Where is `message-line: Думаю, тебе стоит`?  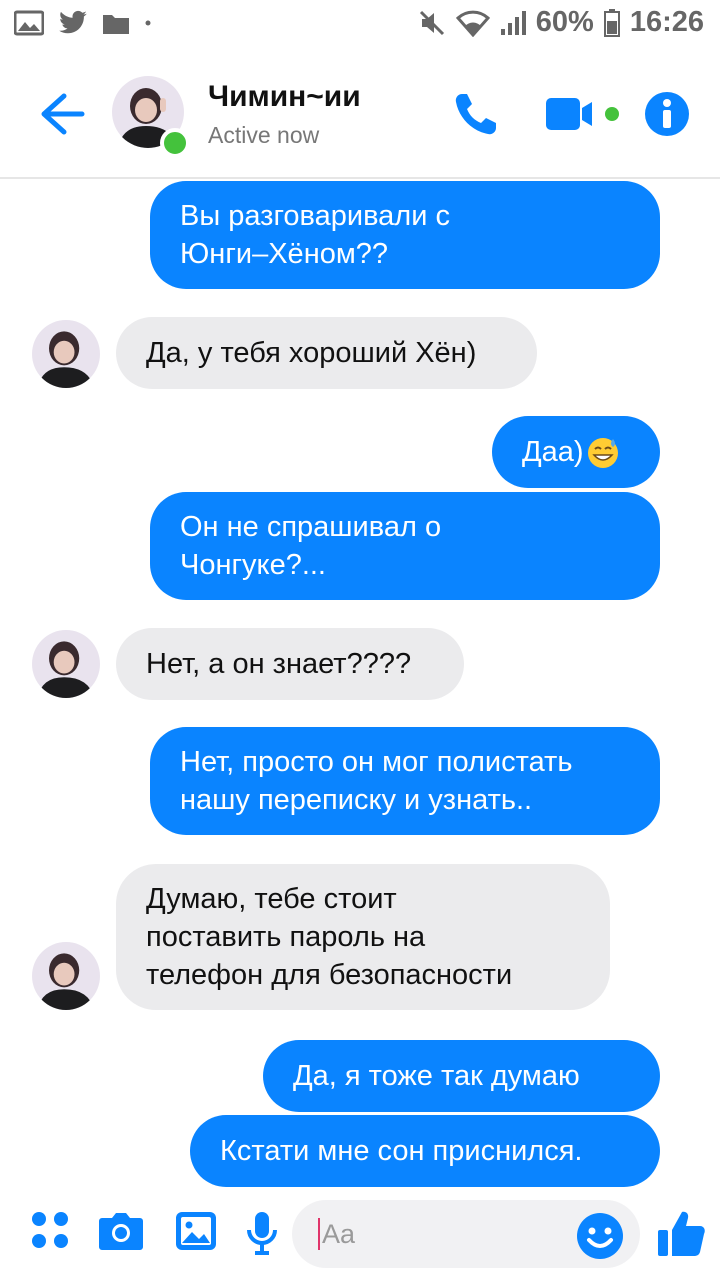
message-line: Думаю, тебе стоит is located at coordinates (271, 899).